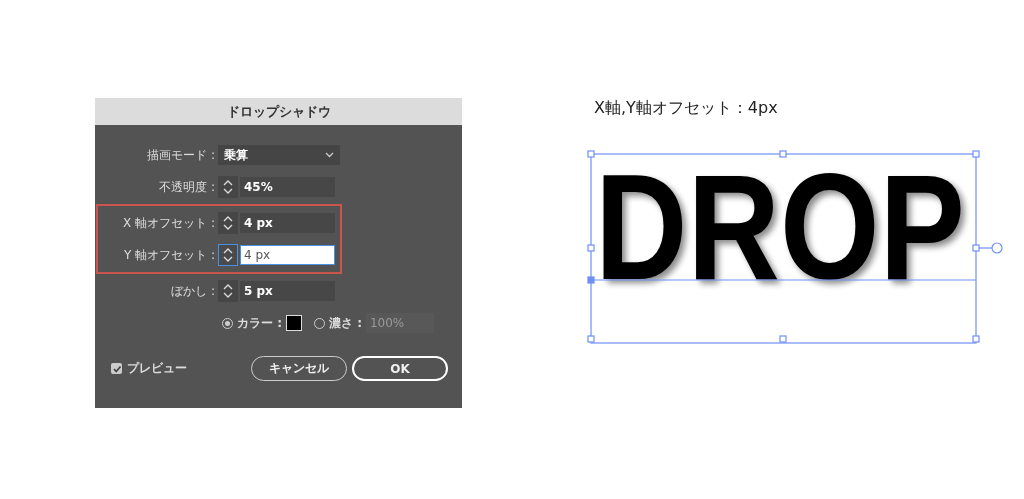 The image size is (1024, 499). What do you see at coordinates (278, 111) in the screenshot?
I see `dialog-title: ドロップシャドウ` at bounding box center [278, 111].